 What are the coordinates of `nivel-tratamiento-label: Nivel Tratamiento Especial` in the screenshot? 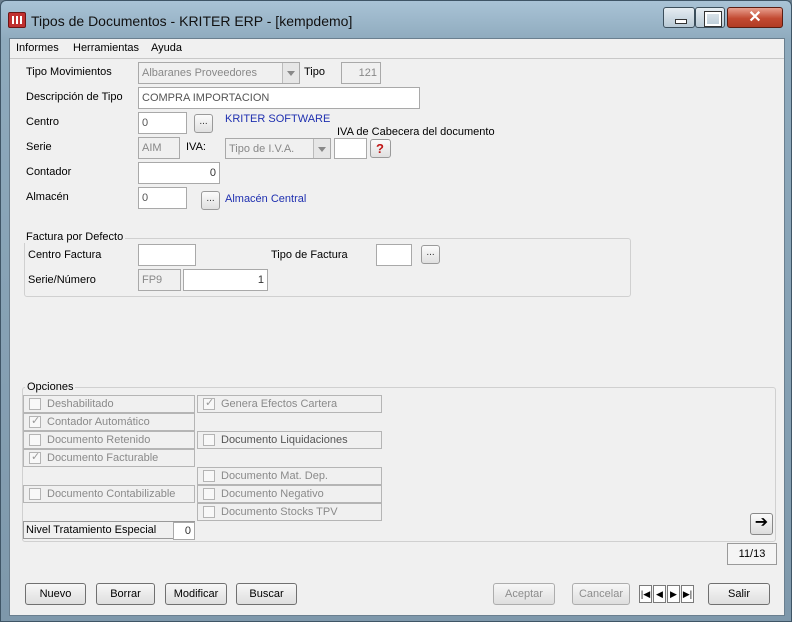 It's located at (91, 530).